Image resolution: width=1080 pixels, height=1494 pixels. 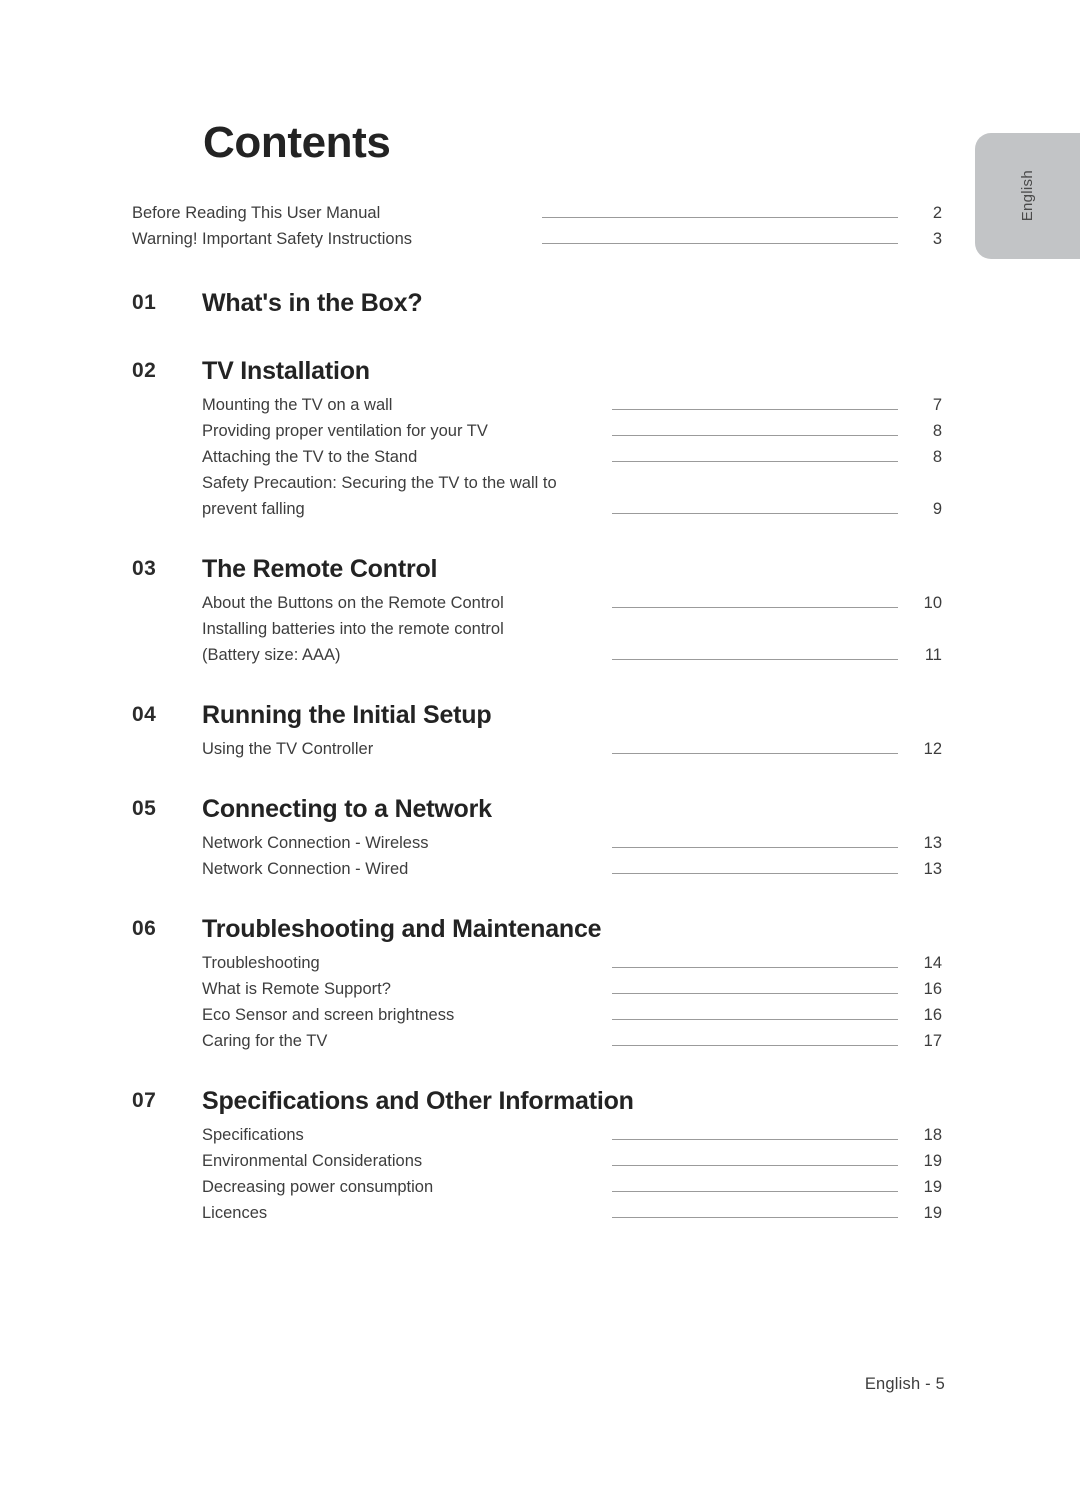 I want to click on toc-entry: Attaching the TV to the Stand 8, so click(x=572, y=457).